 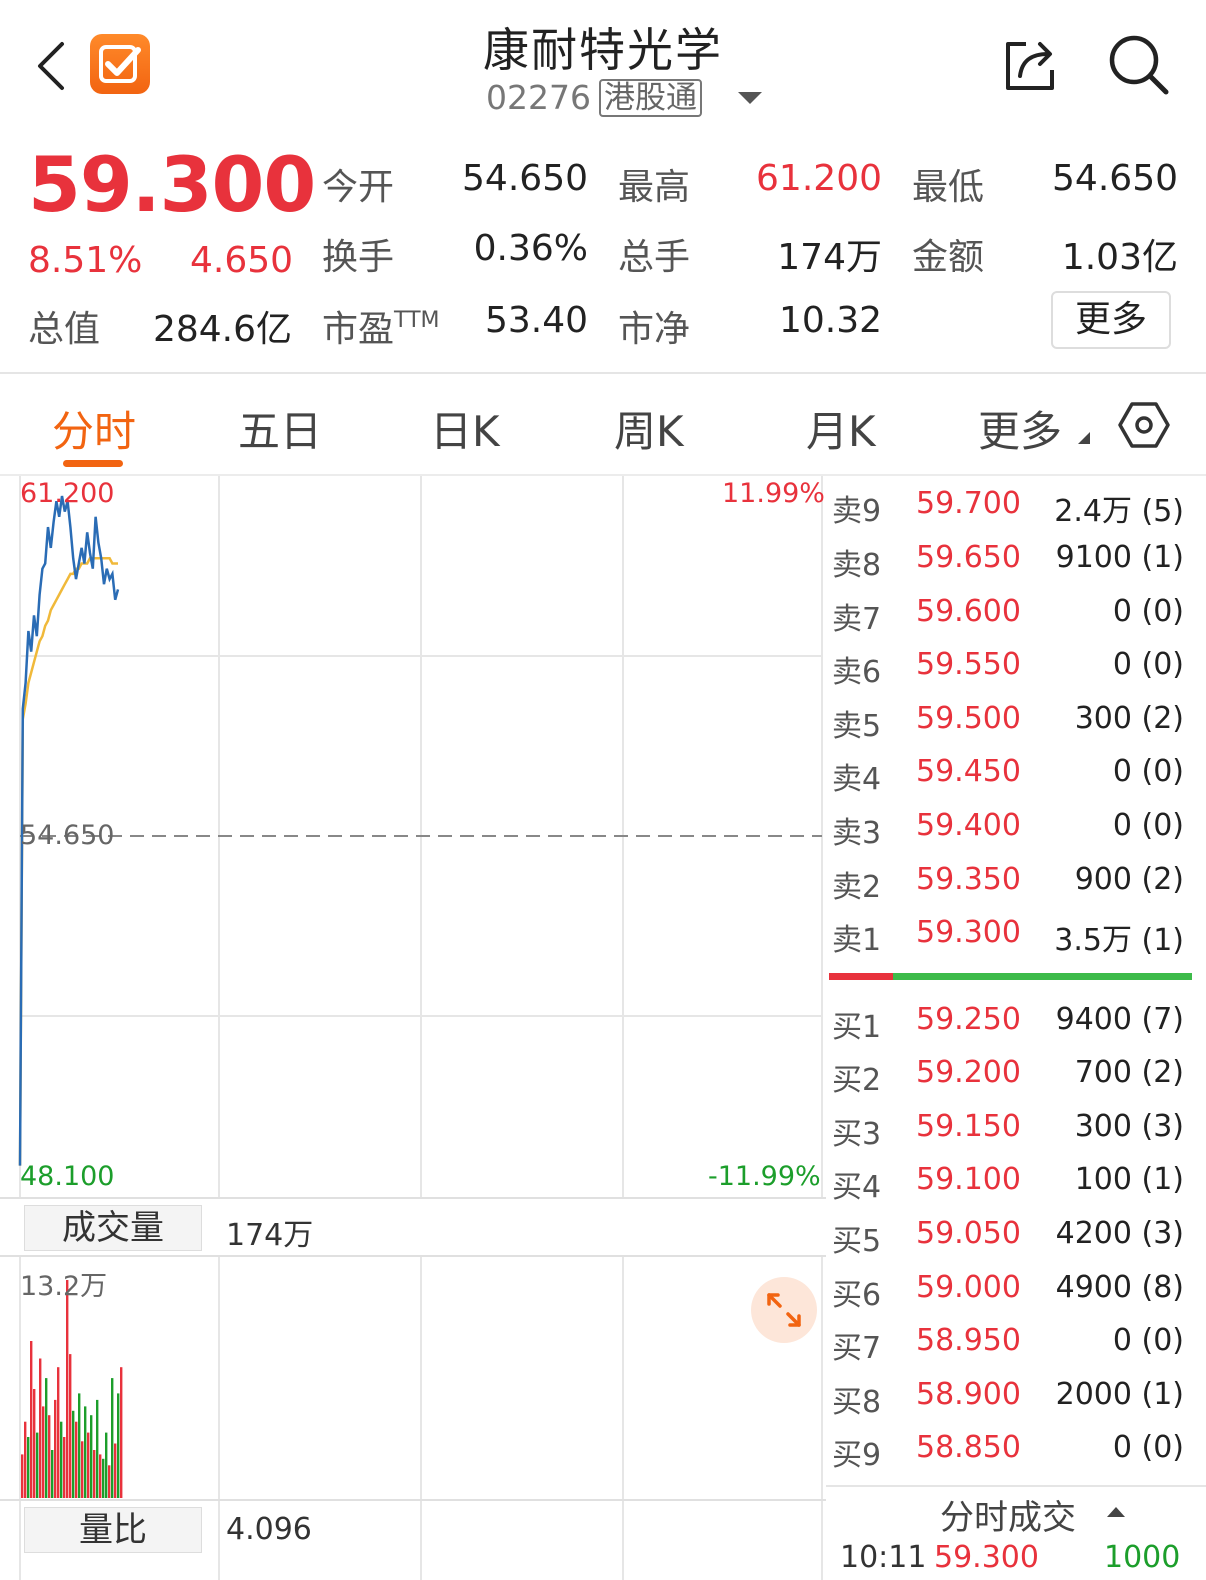 What do you see at coordinates (64, 329) in the screenshot?
I see `stat-mktcap-label: 总值` at bounding box center [64, 329].